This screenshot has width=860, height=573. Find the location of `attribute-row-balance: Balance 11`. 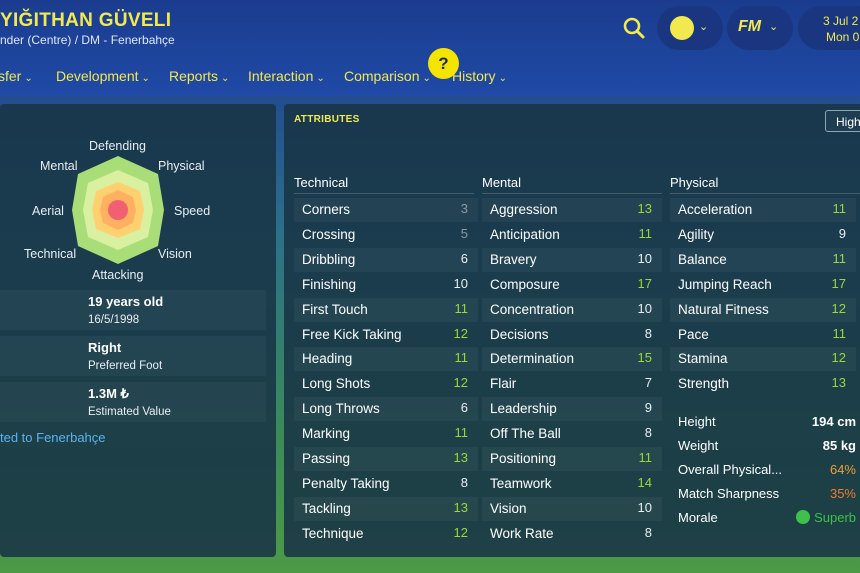

attribute-row-balance: Balance 11 is located at coordinates (763, 259).